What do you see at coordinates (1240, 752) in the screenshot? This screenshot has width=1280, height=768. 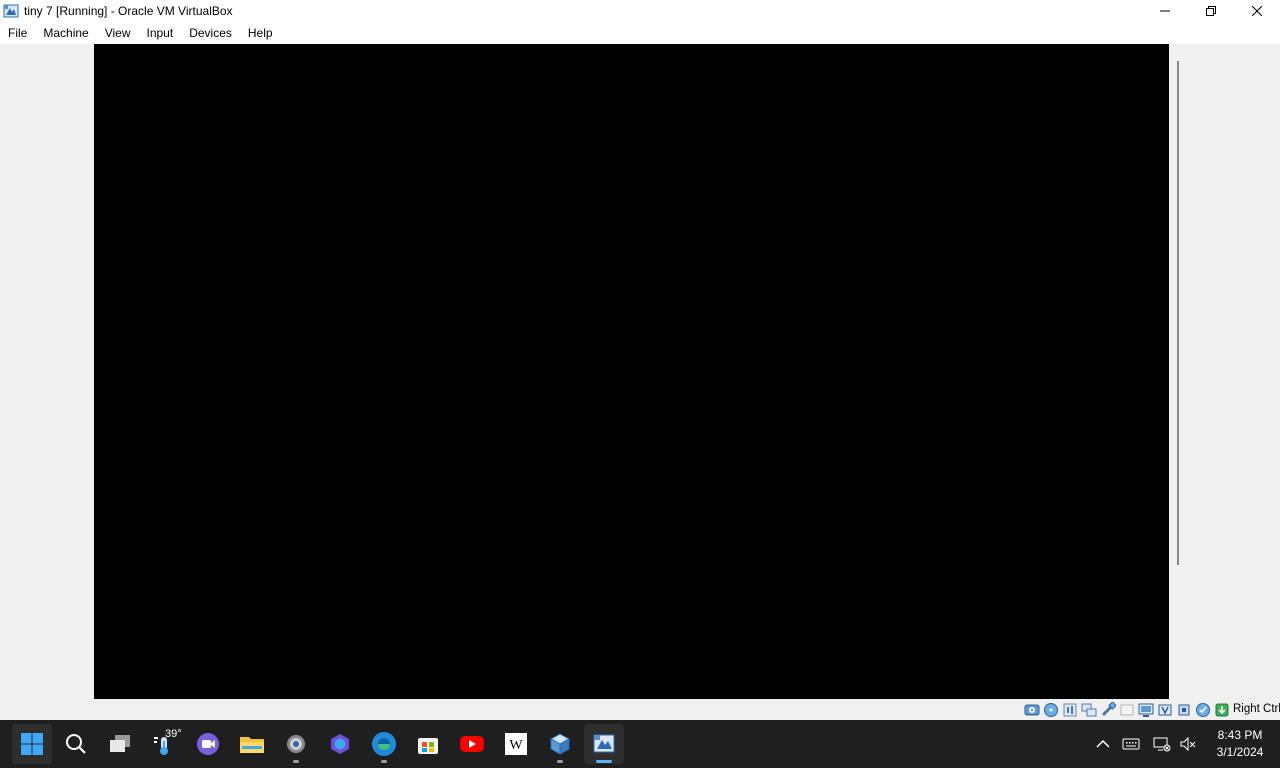 I see `clock-date: 3/1/2024` at bounding box center [1240, 752].